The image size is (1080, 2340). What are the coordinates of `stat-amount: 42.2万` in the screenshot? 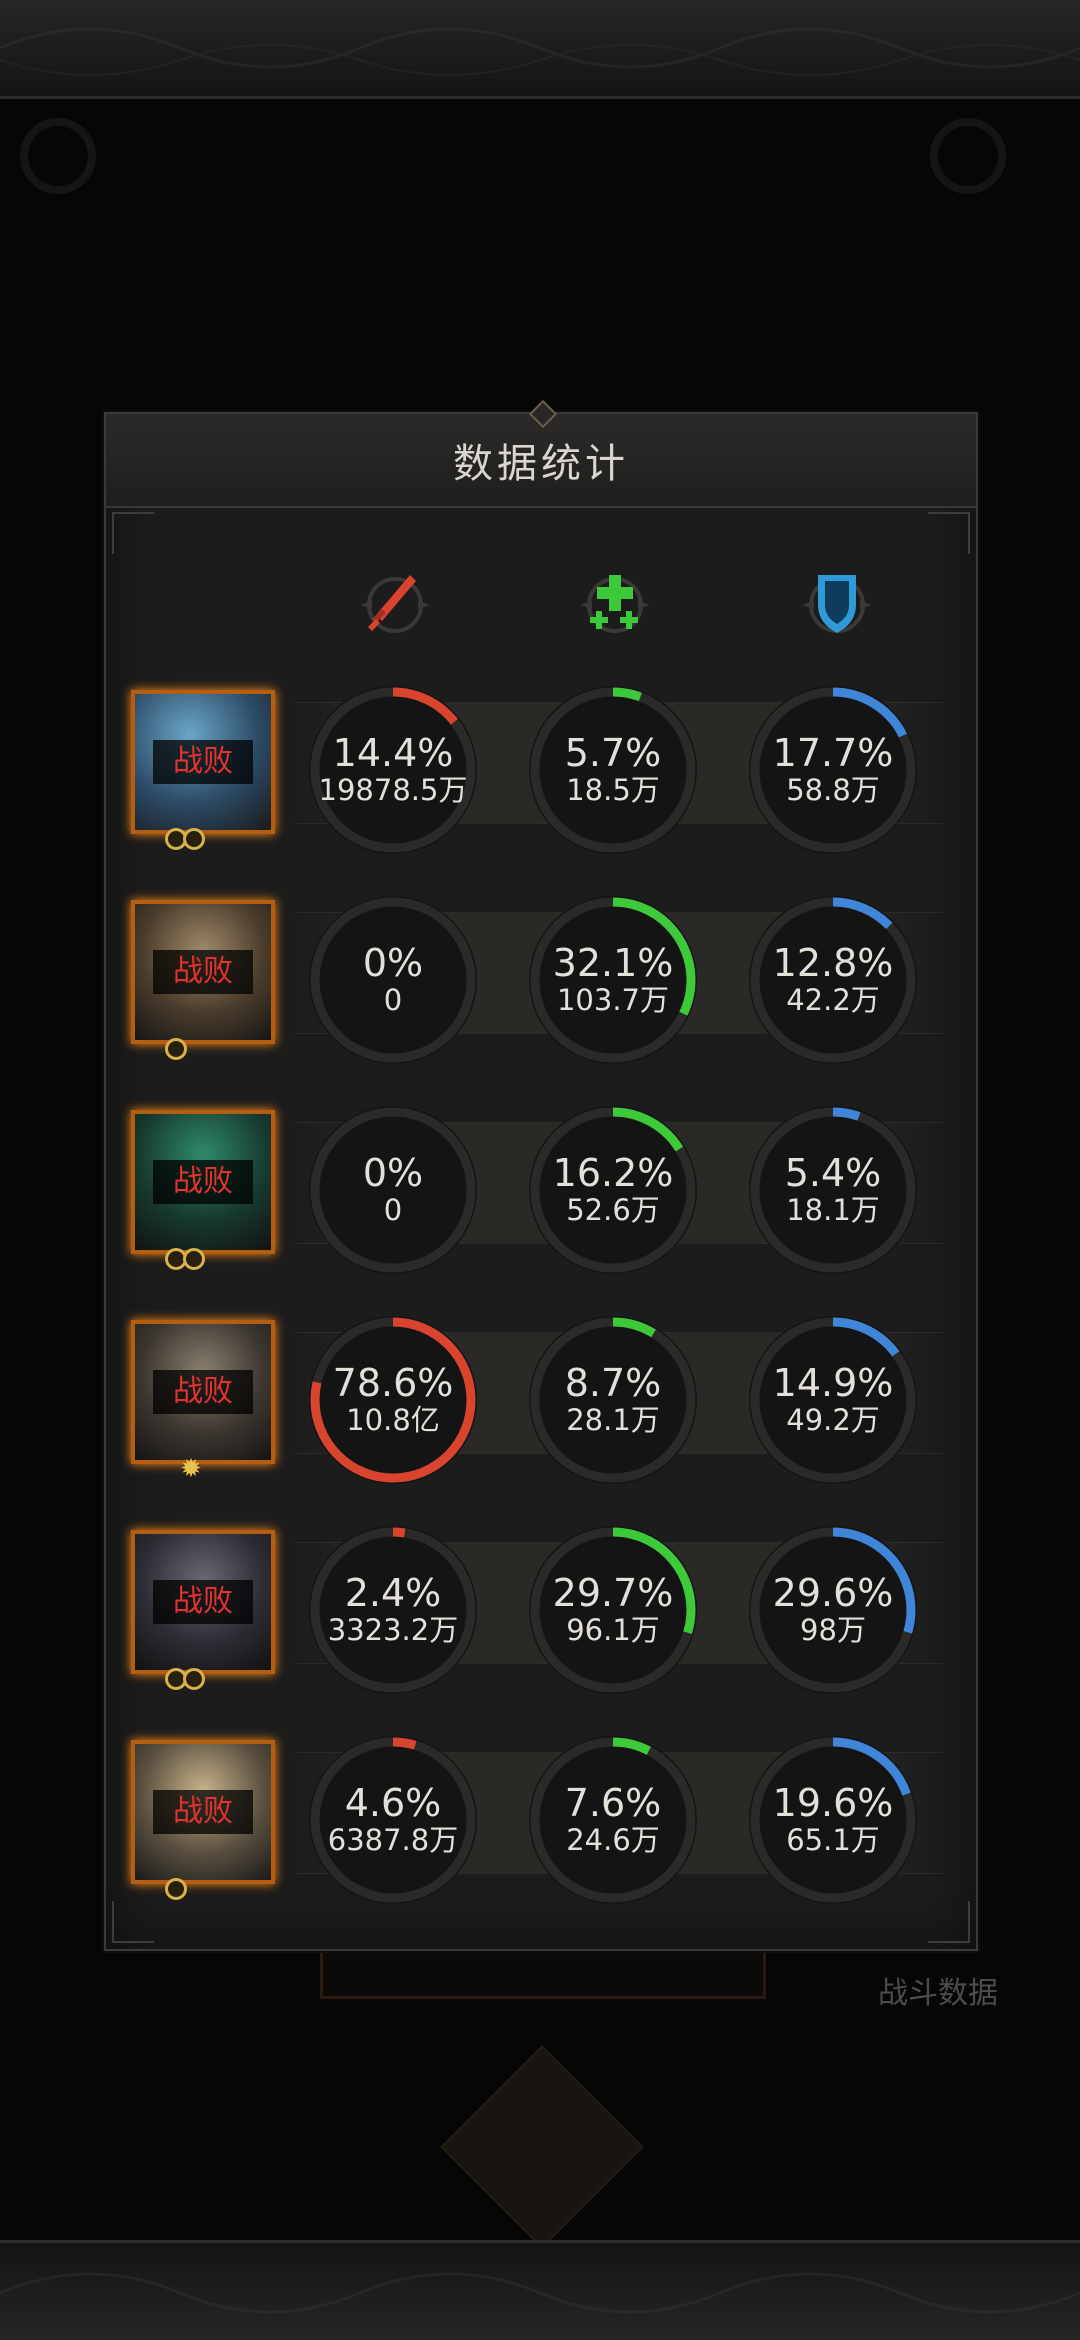 It's located at (833, 1000).